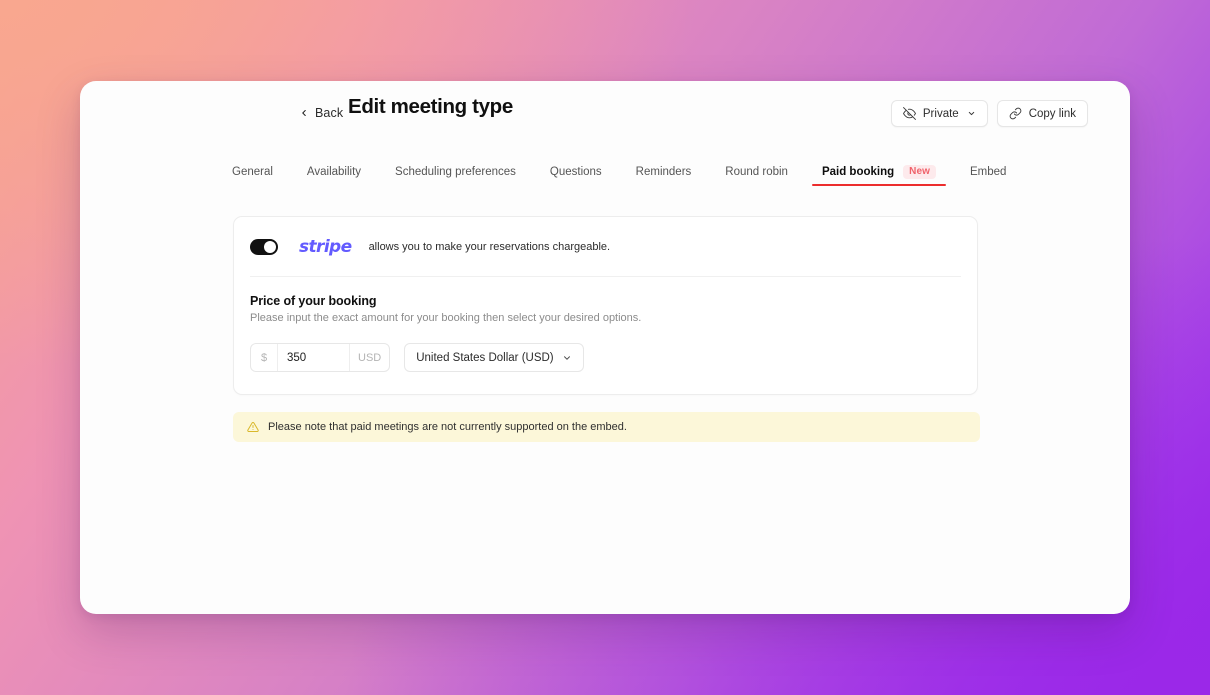  I want to click on copy-link-button: Copy link, so click(1042, 113).